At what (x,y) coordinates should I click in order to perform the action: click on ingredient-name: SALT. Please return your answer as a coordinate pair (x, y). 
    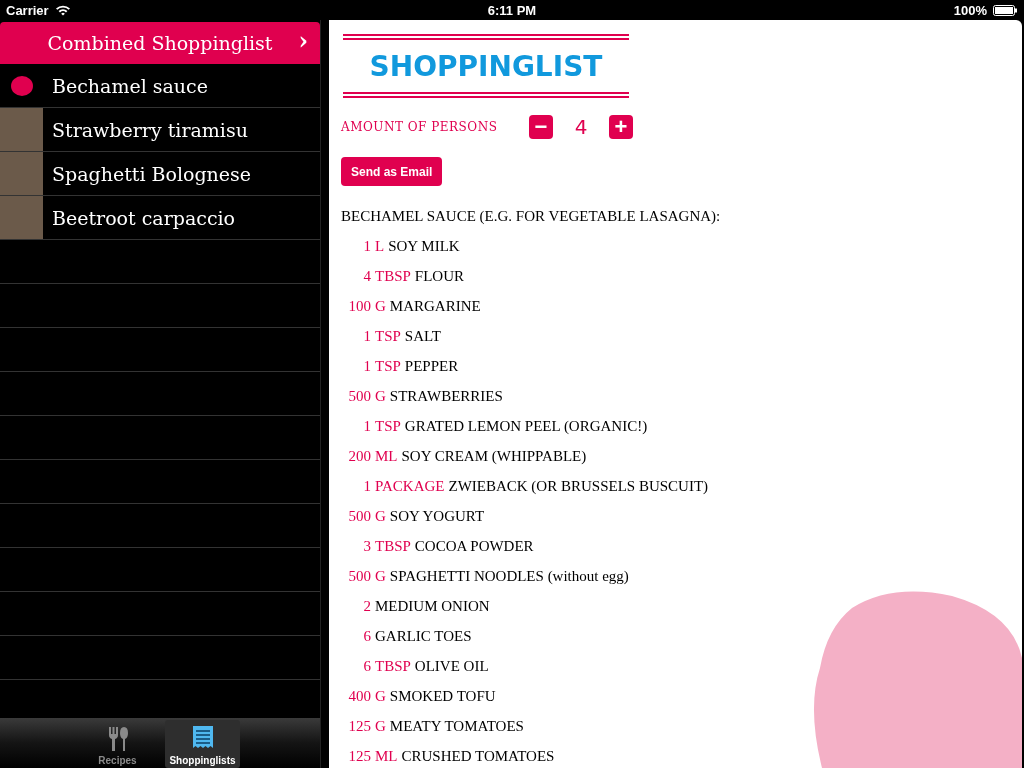
    Looking at the image, I should click on (422, 337).